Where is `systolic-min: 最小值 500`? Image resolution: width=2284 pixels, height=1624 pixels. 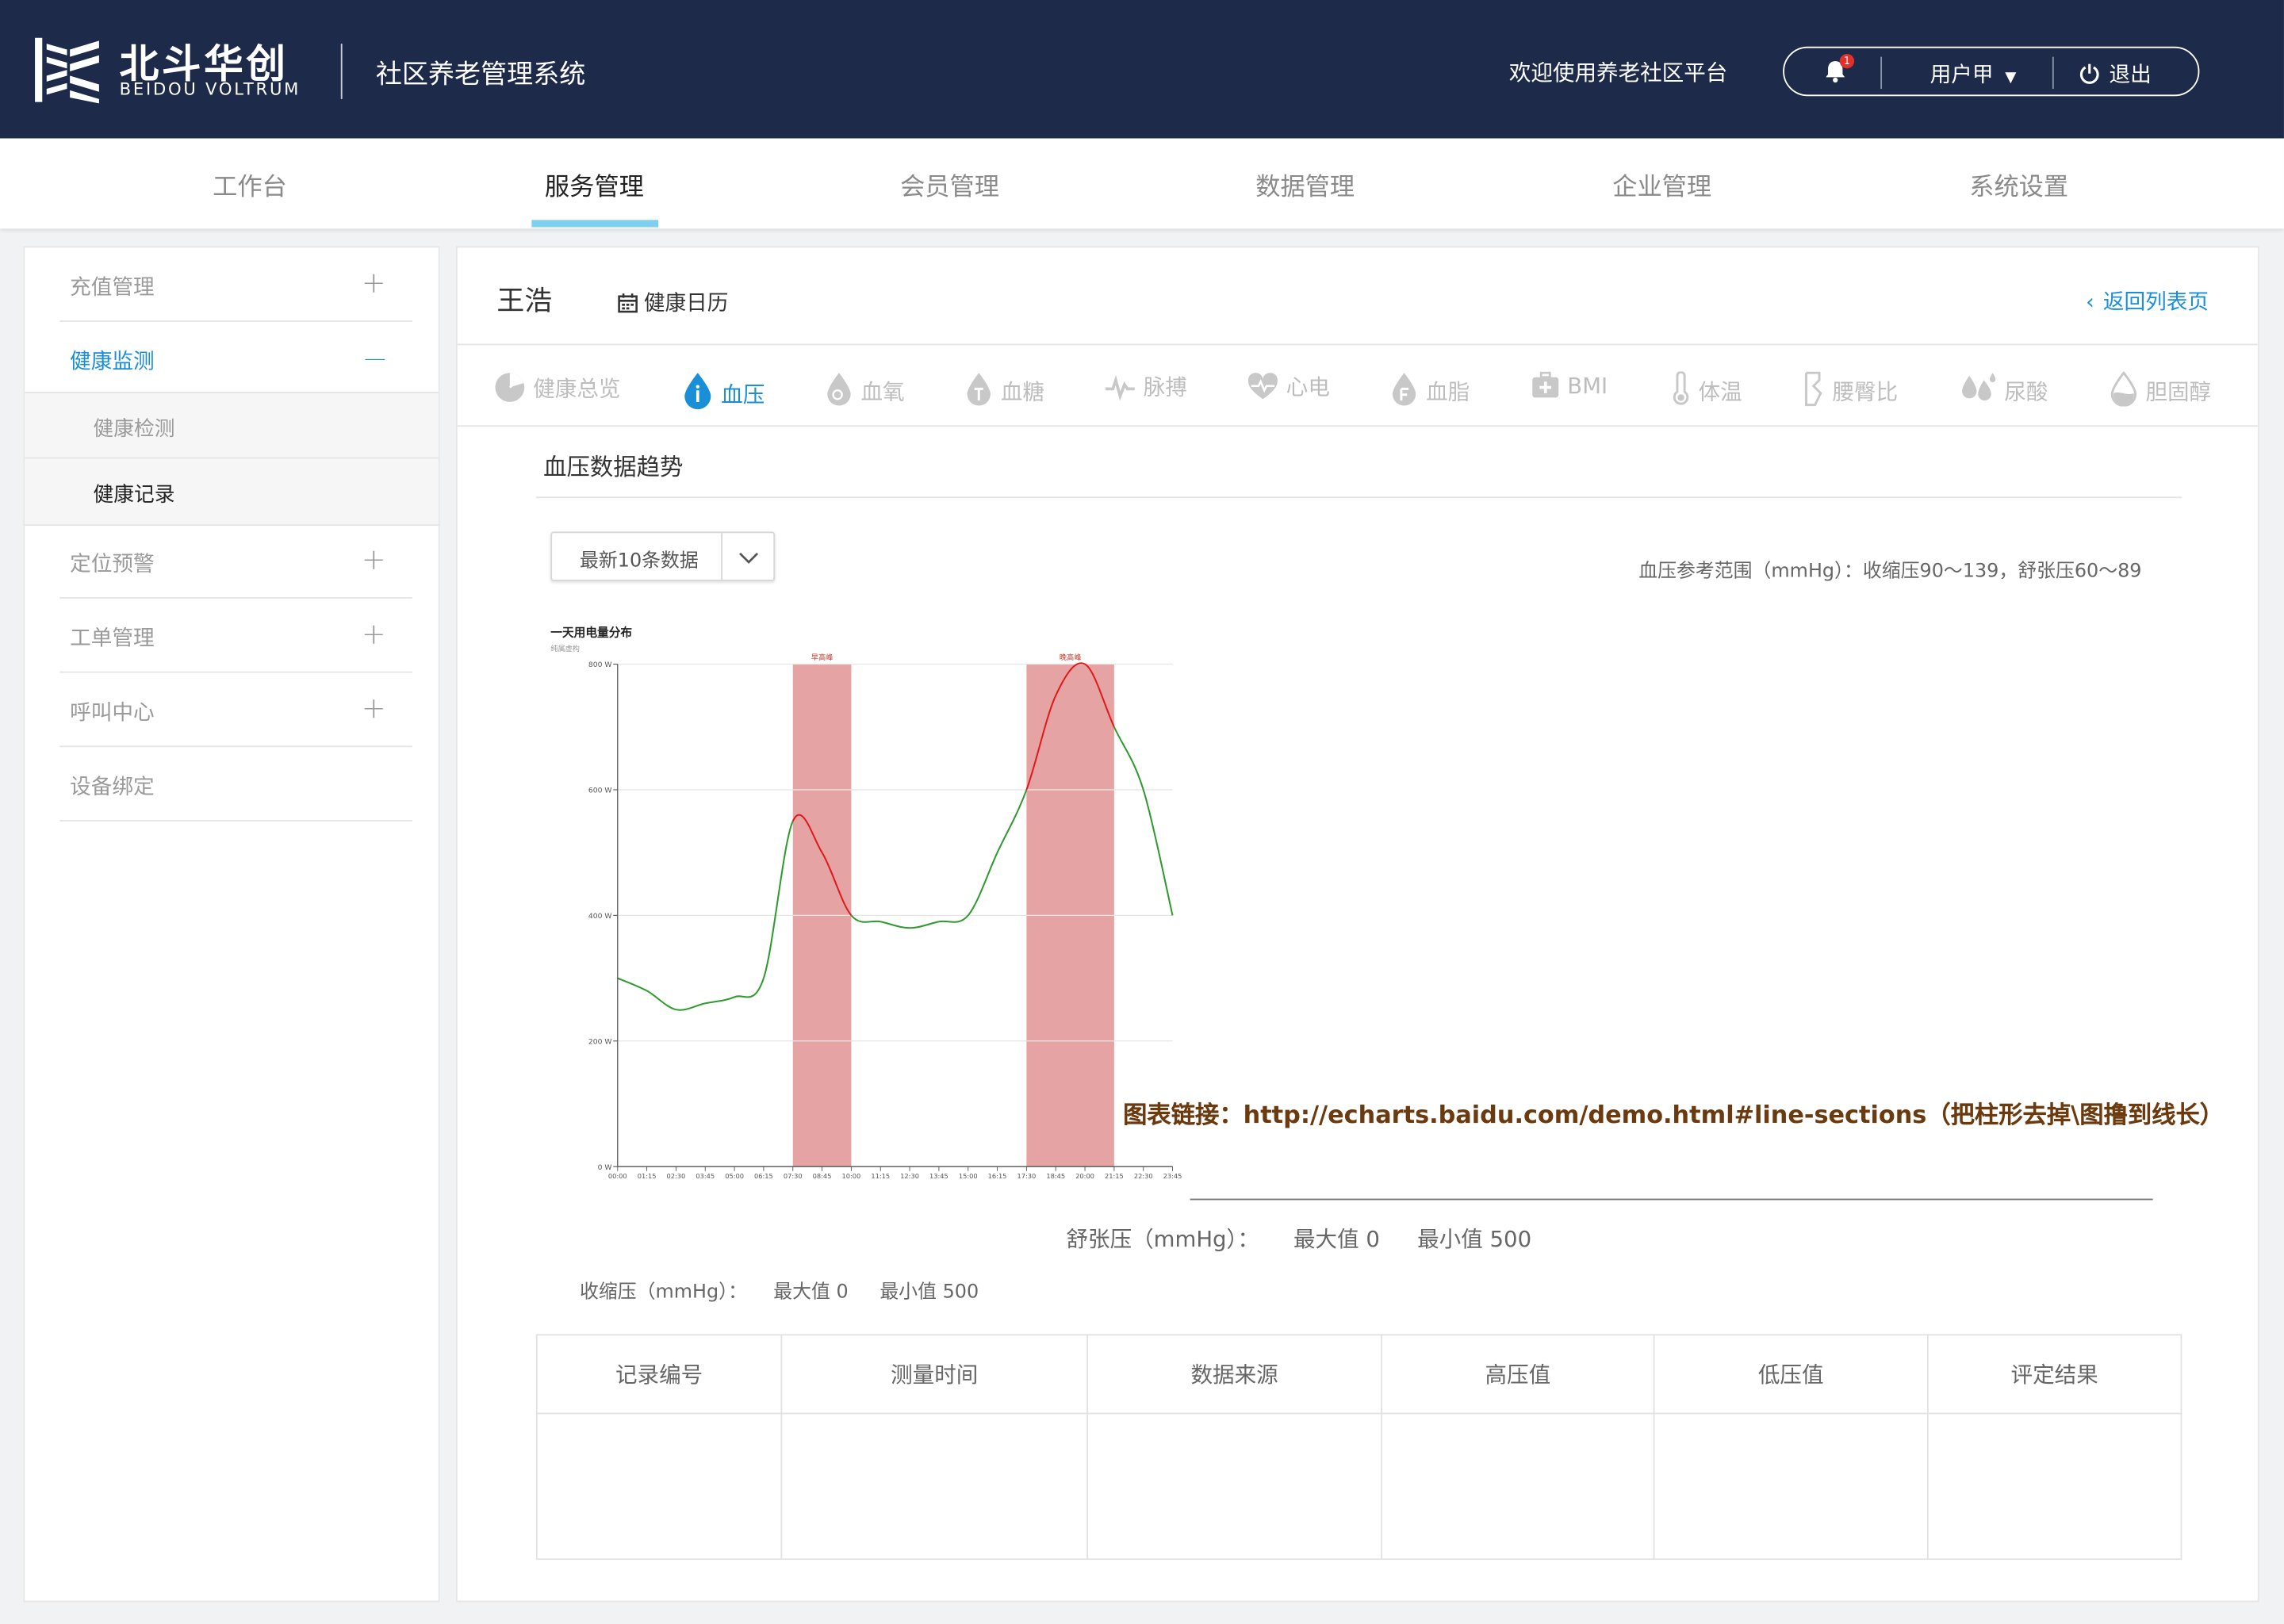 systolic-min: 最小值 500 is located at coordinates (929, 1292).